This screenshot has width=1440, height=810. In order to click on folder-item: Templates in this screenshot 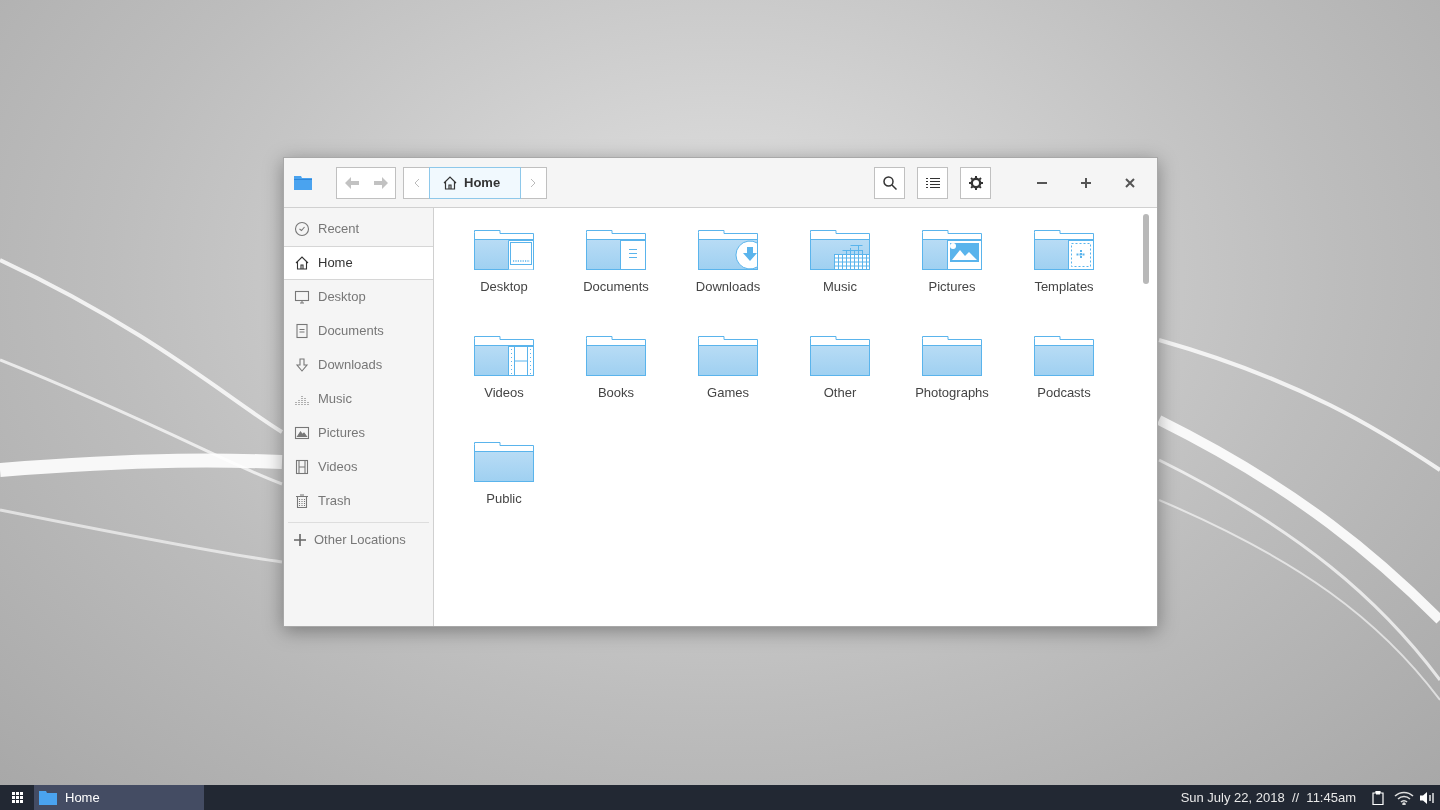, I will do `click(1064, 280)`.